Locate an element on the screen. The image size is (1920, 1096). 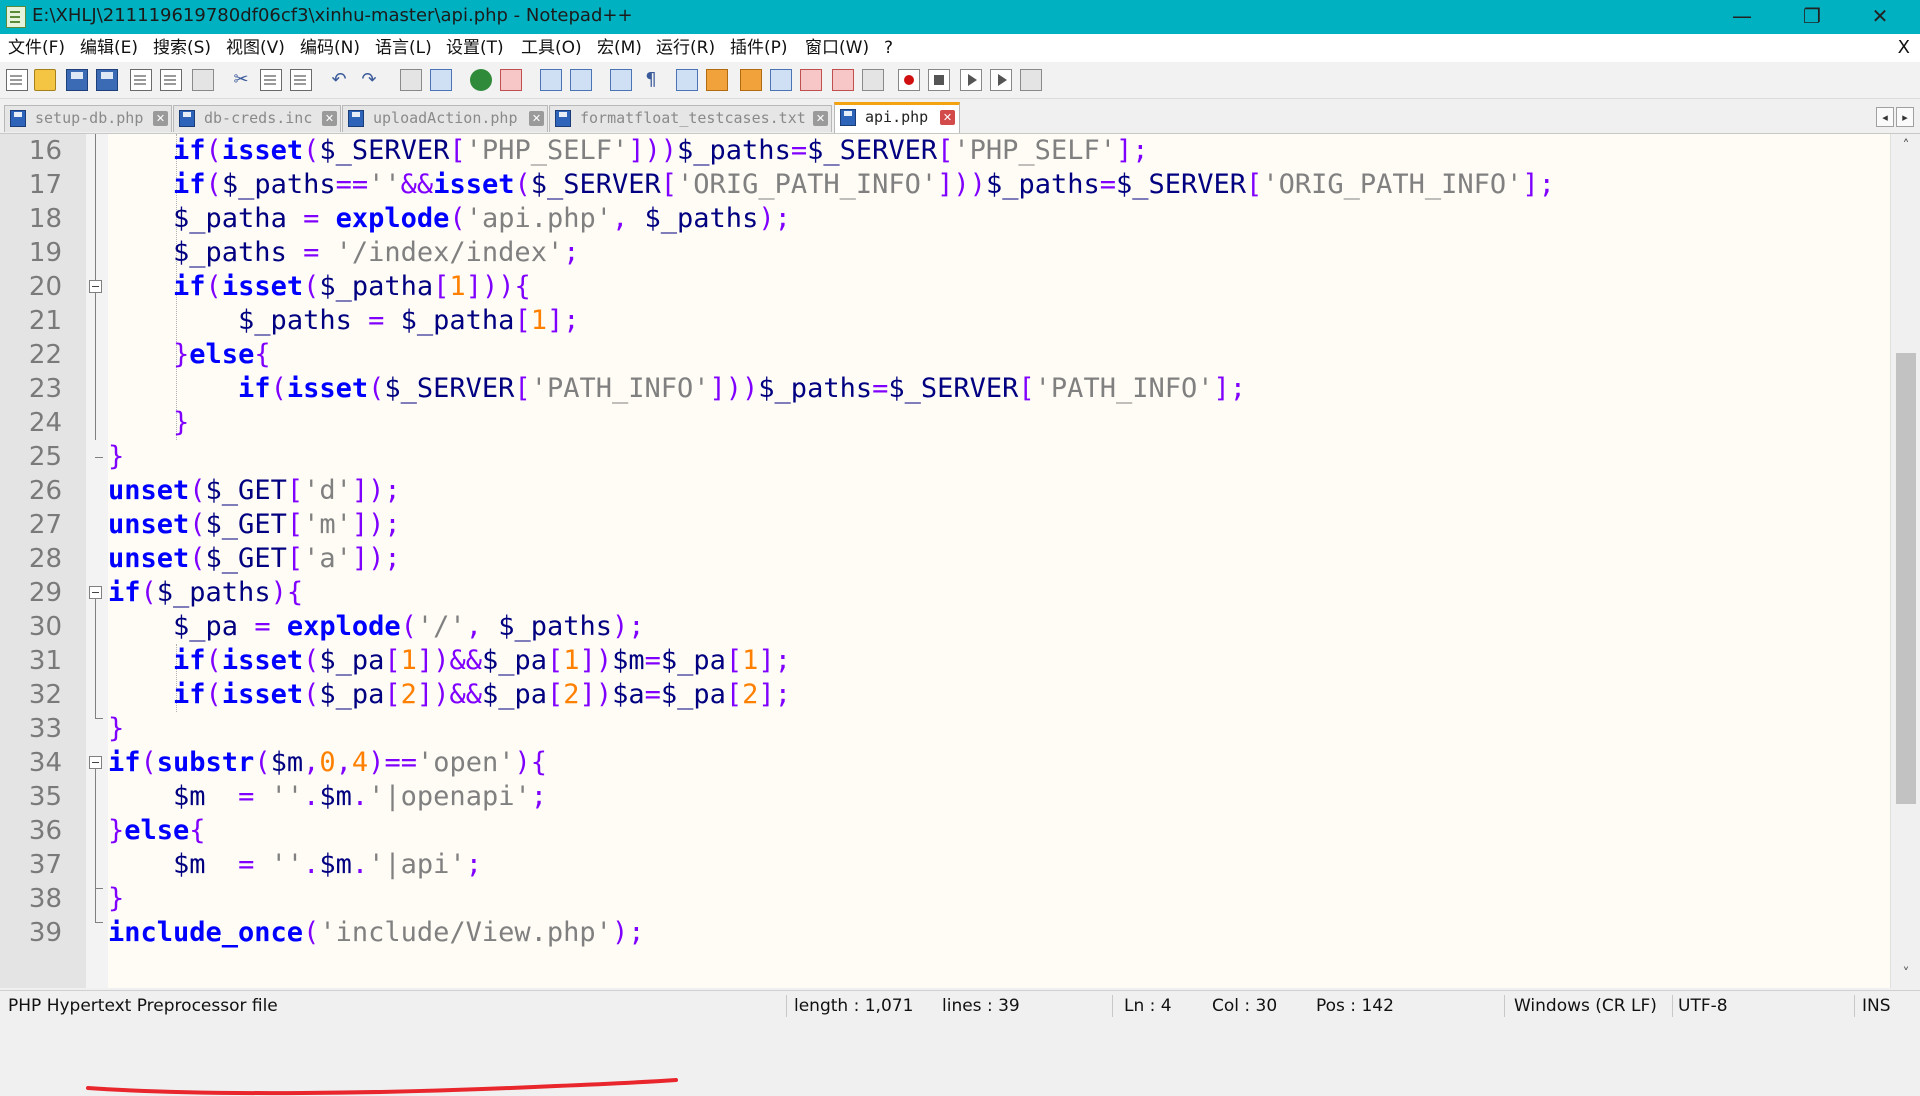
zoom-in-icon is located at coordinates (481, 80).